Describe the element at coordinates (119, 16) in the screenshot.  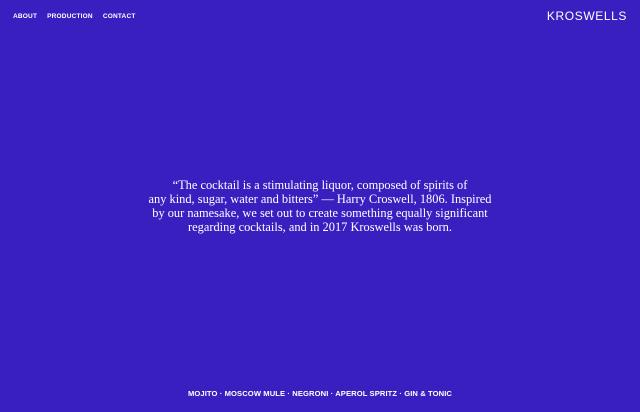
I see `nav-link-contact: CONTACT` at that location.